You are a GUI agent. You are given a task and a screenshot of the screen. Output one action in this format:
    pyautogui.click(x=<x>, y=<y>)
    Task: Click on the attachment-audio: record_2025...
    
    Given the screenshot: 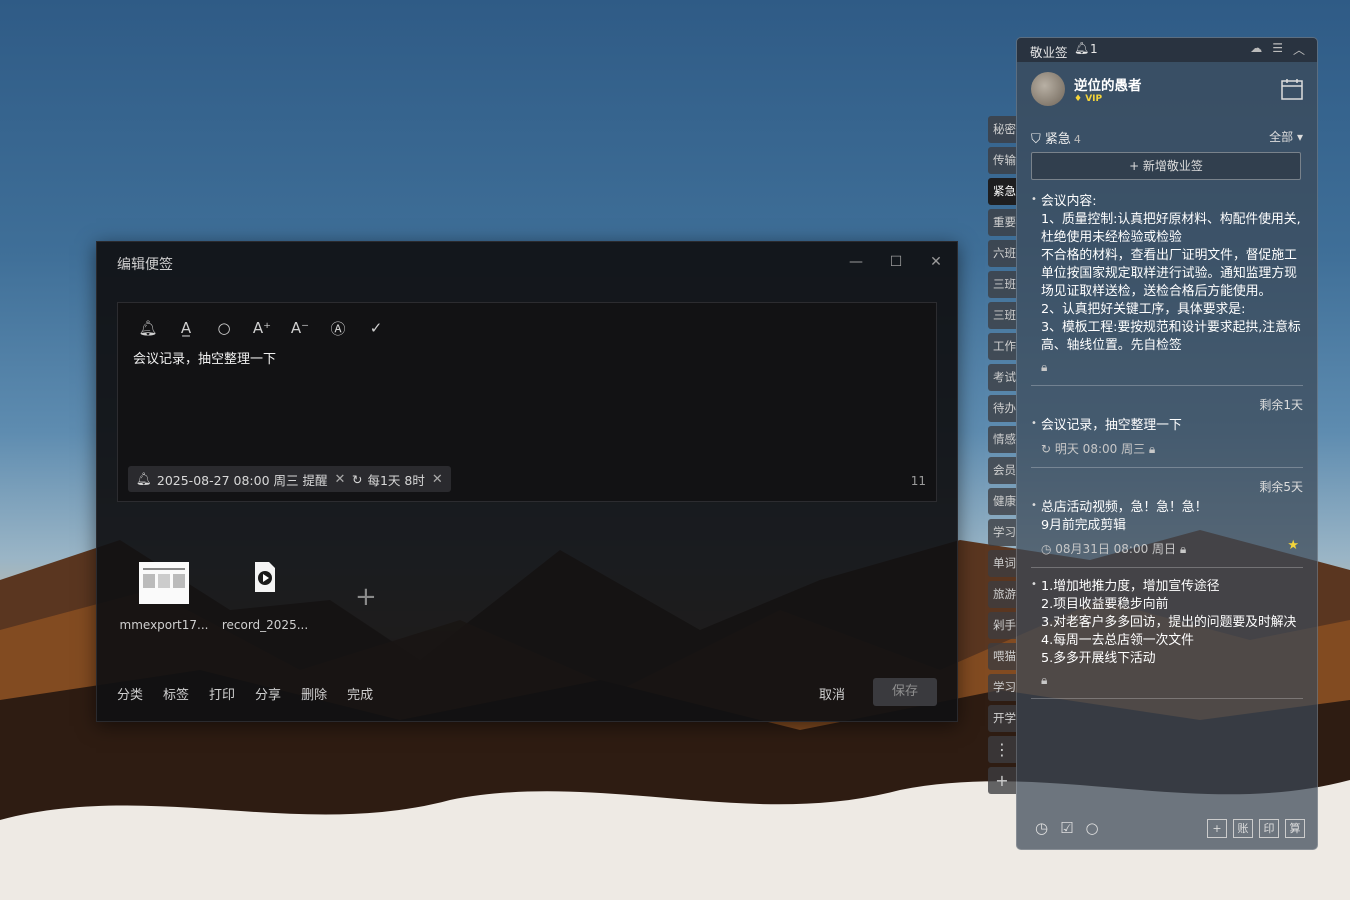 What is the action you would take?
    pyautogui.click(x=265, y=597)
    